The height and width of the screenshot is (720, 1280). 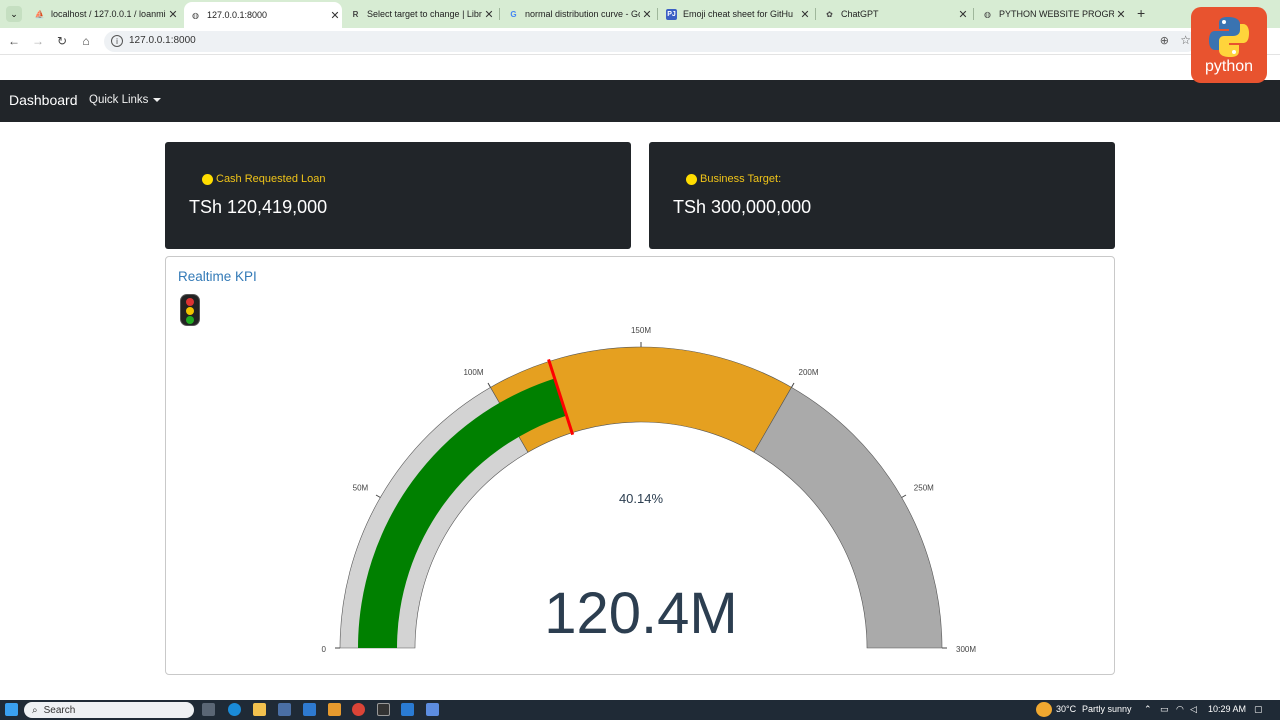 I want to click on mail-icon, so click(x=309, y=709).